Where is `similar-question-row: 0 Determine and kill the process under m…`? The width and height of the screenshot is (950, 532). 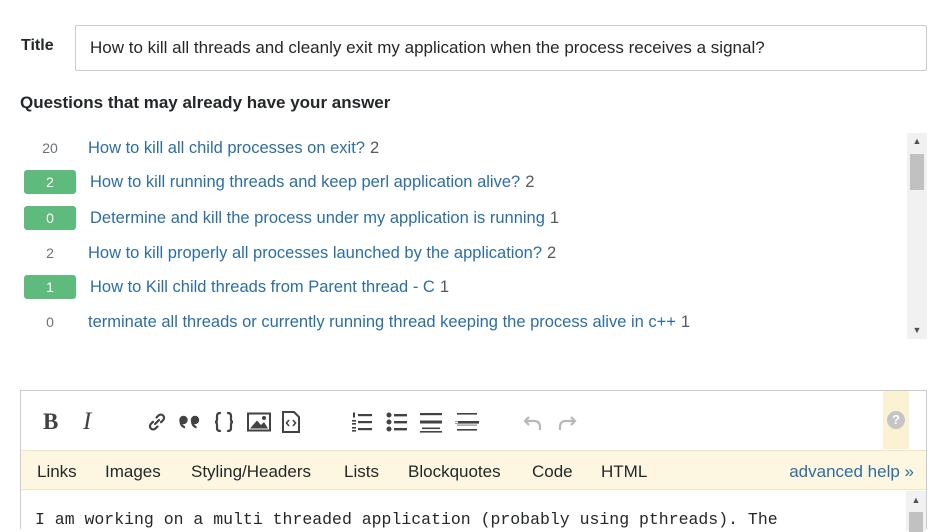
similar-question-row: 0 Determine and kill the process under m… is located at coordinates (289, 218).